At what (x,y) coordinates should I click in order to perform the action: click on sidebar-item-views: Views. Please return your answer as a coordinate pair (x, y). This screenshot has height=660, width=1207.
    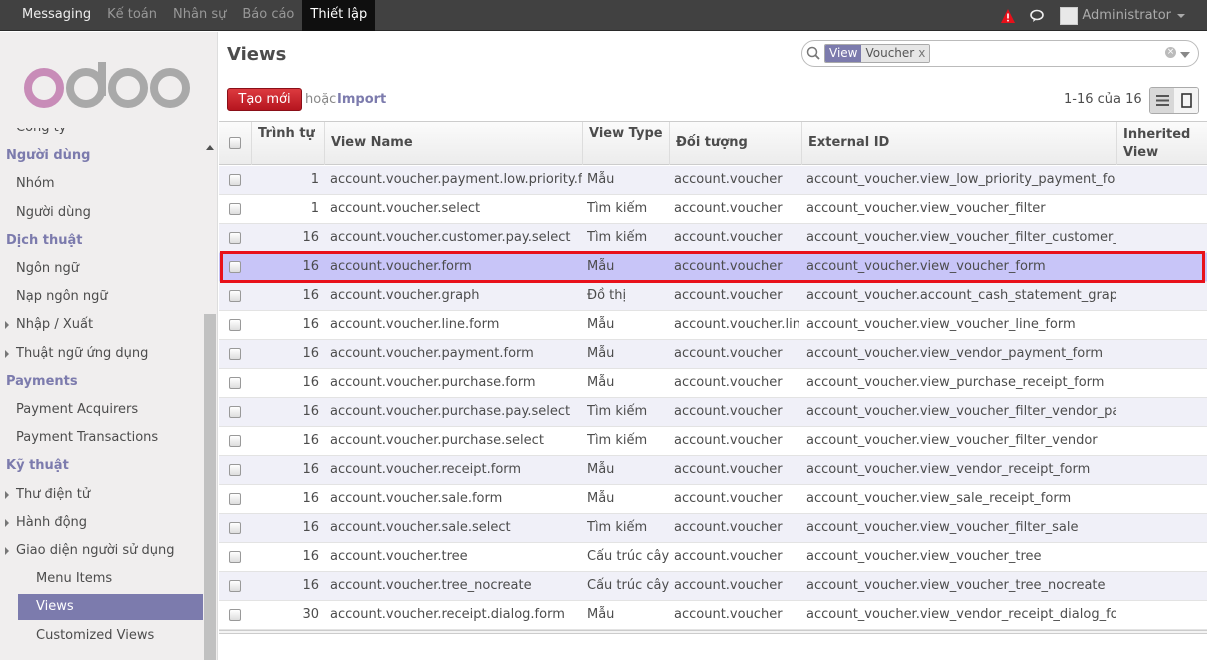
    Looking at the image, I should click on (110, 607).